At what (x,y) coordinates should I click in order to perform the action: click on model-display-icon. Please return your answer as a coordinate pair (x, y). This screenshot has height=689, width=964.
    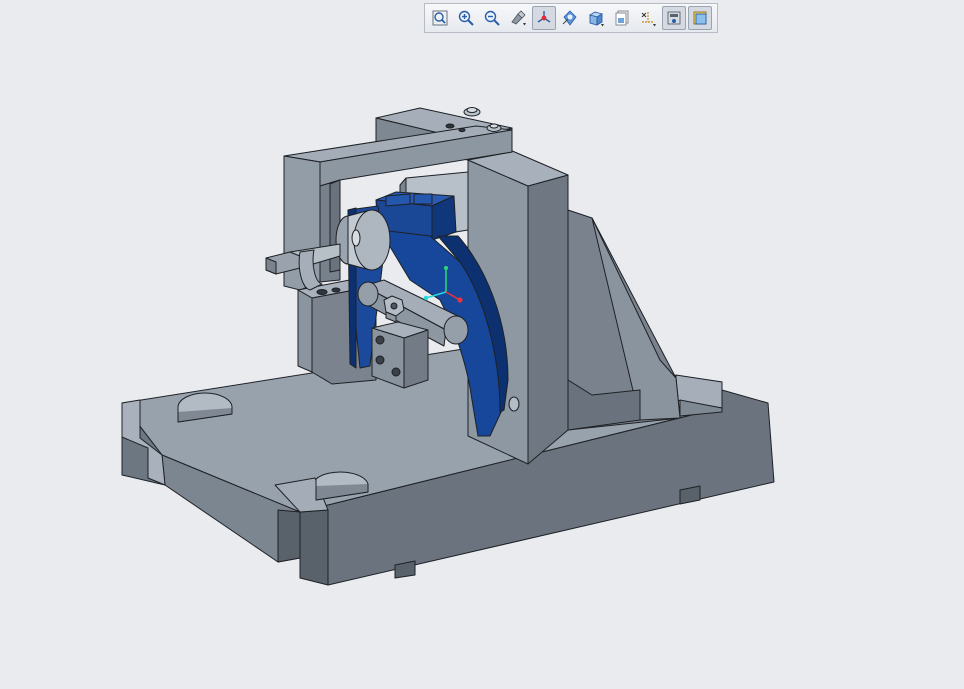
    Looking at the image, I should click on (700, 18).